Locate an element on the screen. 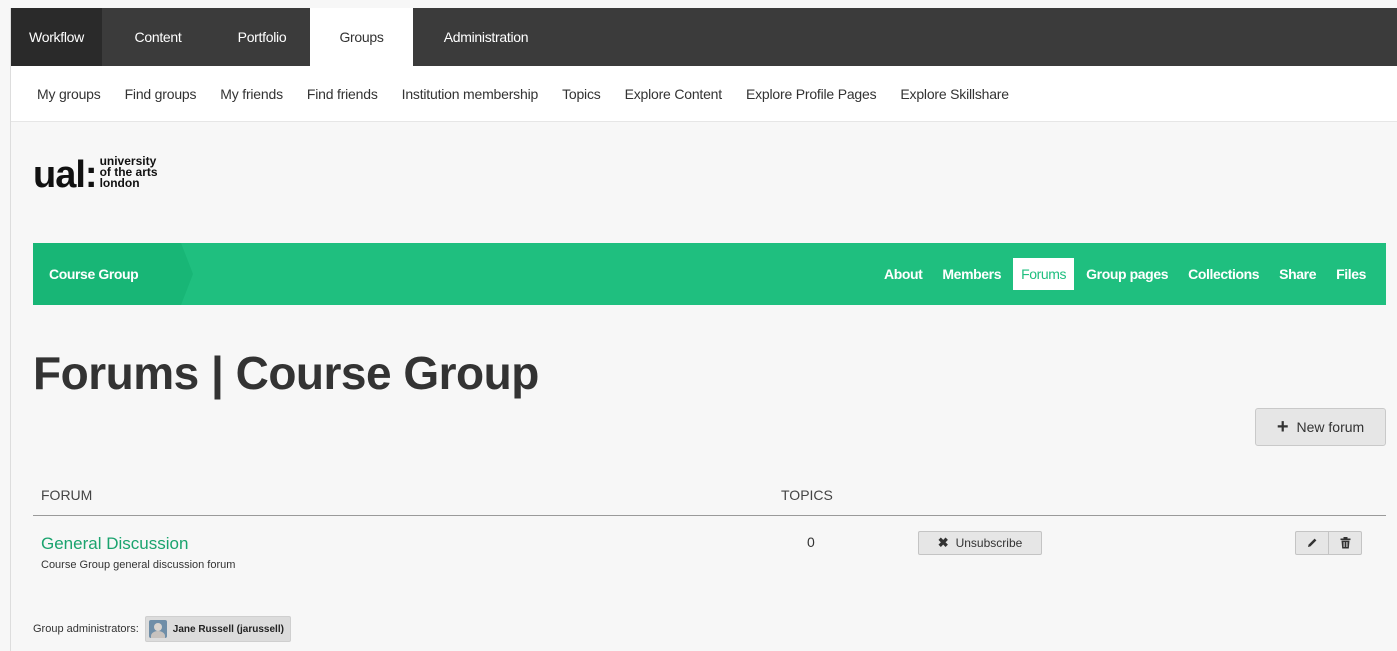 The height and width of the screenshot is (651, 1397). logo-line-3: london is located at coordinates (119, 182).